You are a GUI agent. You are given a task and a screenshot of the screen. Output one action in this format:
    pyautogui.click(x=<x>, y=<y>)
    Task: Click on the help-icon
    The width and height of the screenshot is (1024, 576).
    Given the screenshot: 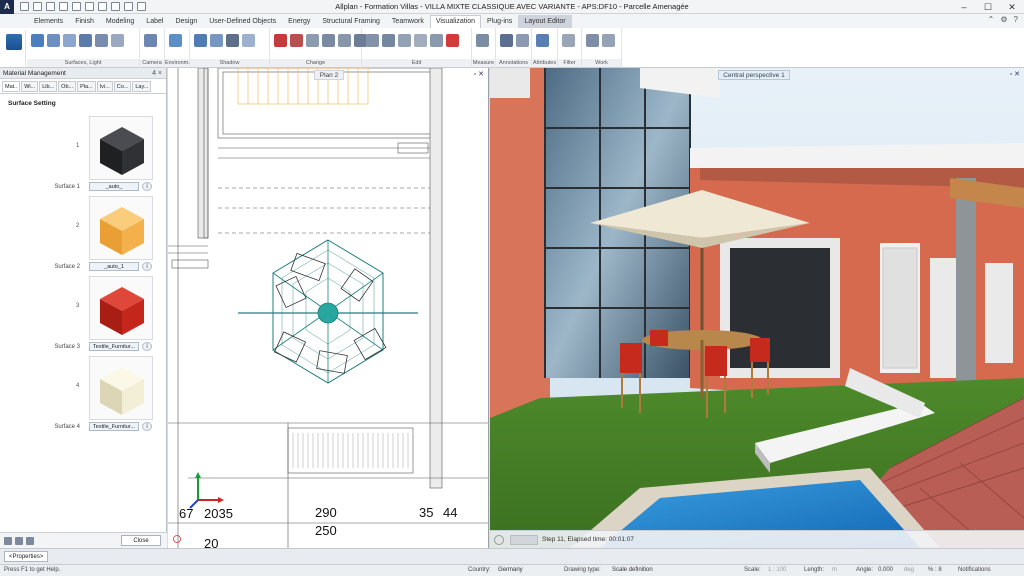 What is the action you would take?
    pyautogui.click(x=141, y=6)
    